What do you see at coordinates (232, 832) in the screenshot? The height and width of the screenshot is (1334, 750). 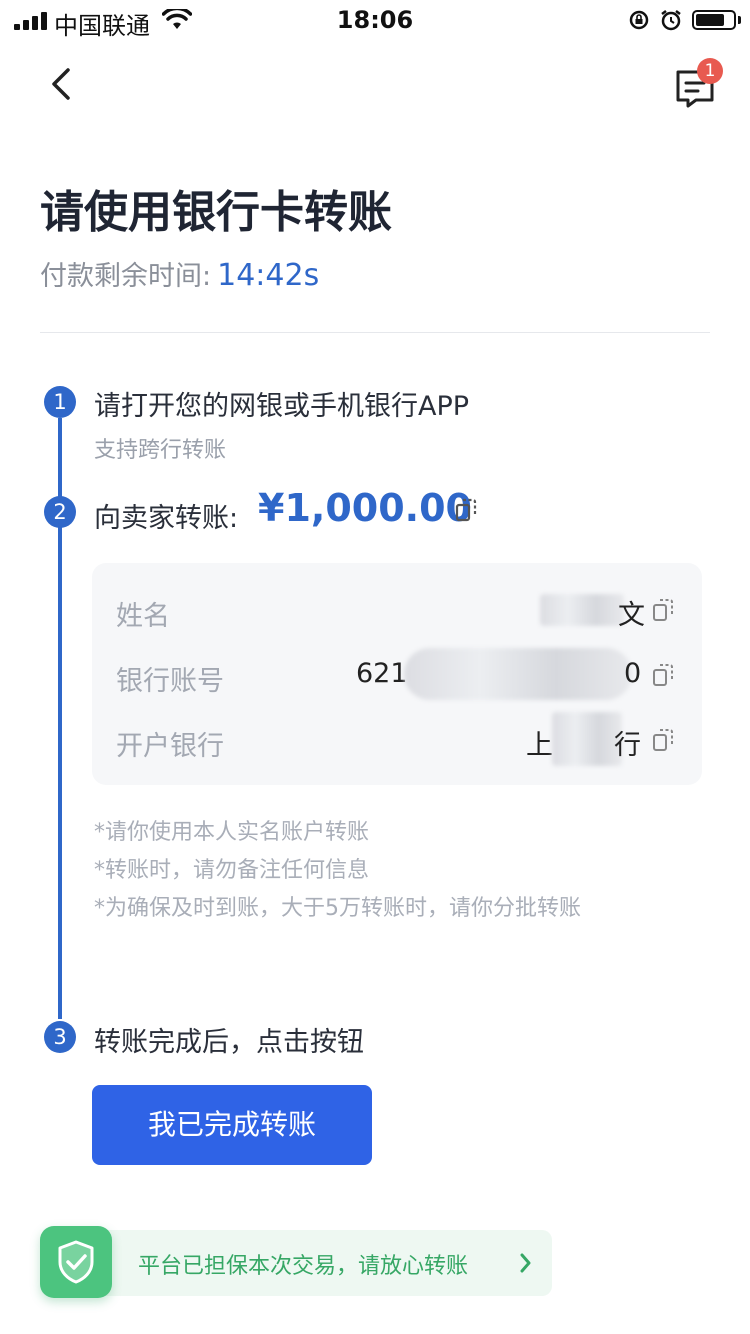 I see `note-item: *请你使用本人实名账户转账` at bounding box center [232, 832].